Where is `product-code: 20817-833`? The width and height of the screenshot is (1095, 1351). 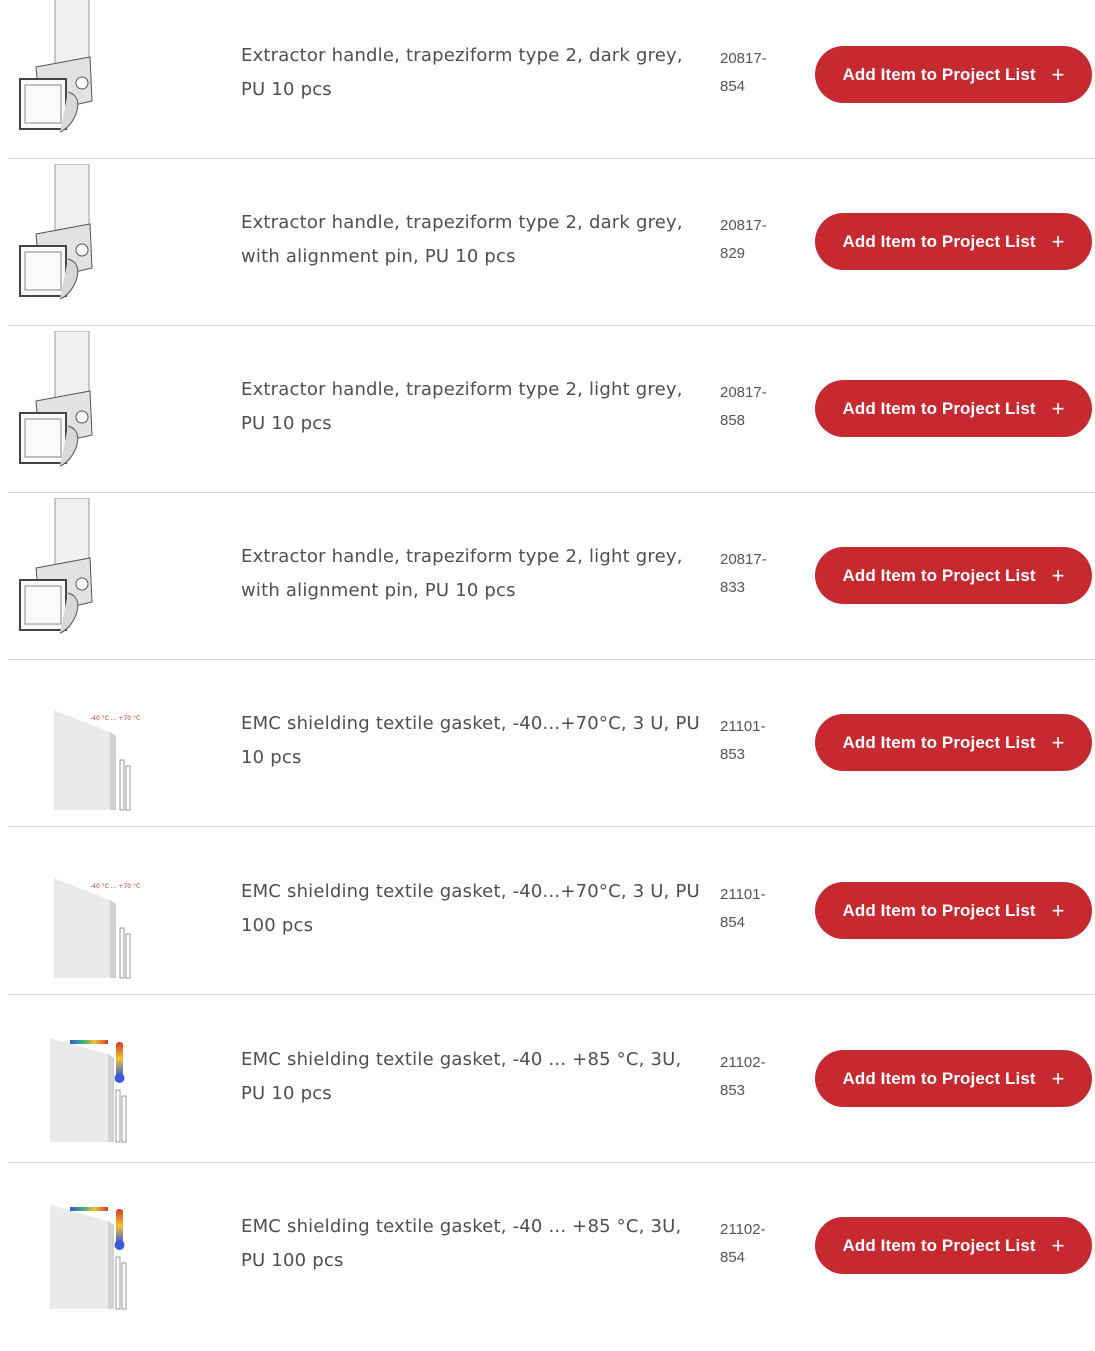 product-code: 20817-833 is located at coordinates (743, 573).